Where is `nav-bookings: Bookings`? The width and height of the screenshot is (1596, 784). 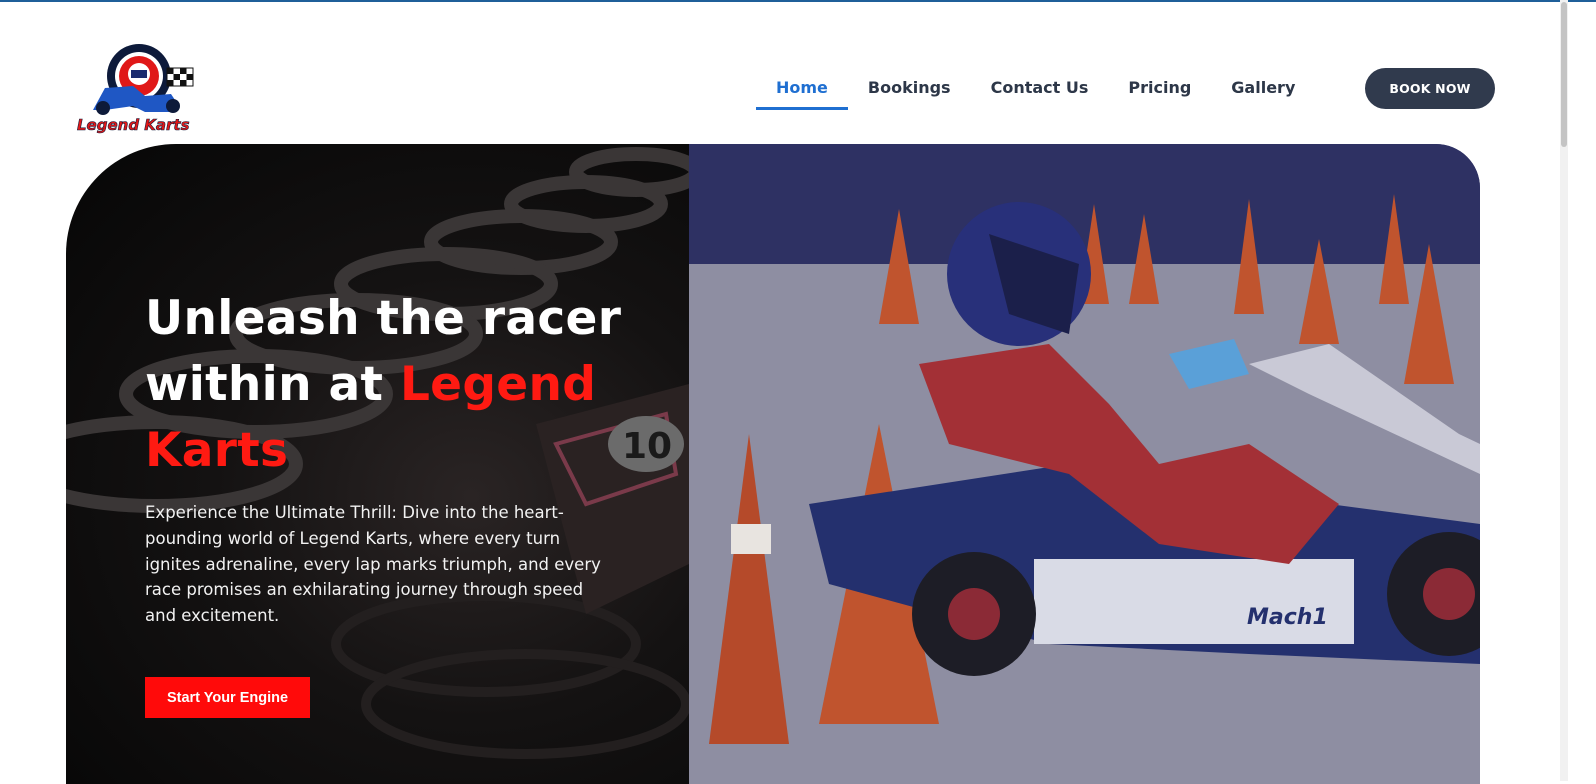
nav-bookings: Bookings is located at coordinates (909, 88).